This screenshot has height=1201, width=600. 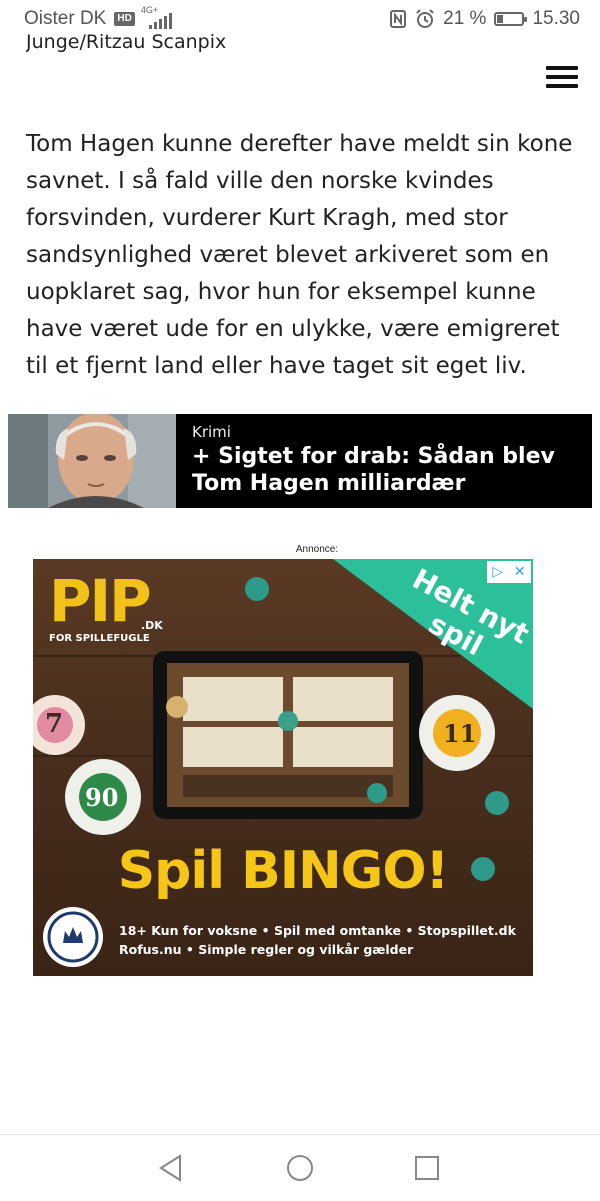 I want to click on ball-number-7: 7, so click(x=54, y=724).